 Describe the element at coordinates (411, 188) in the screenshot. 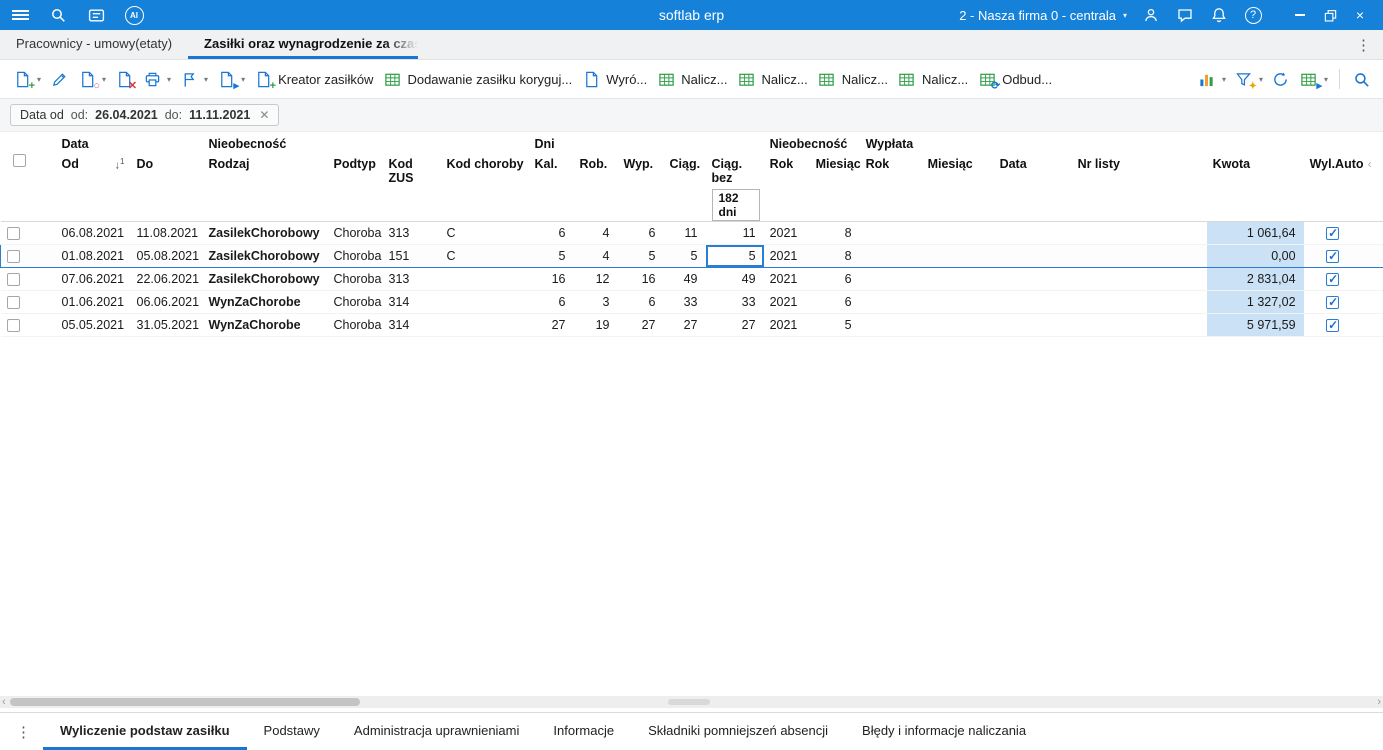

I see `col-kod-zus: Kod ZUS` at that location.